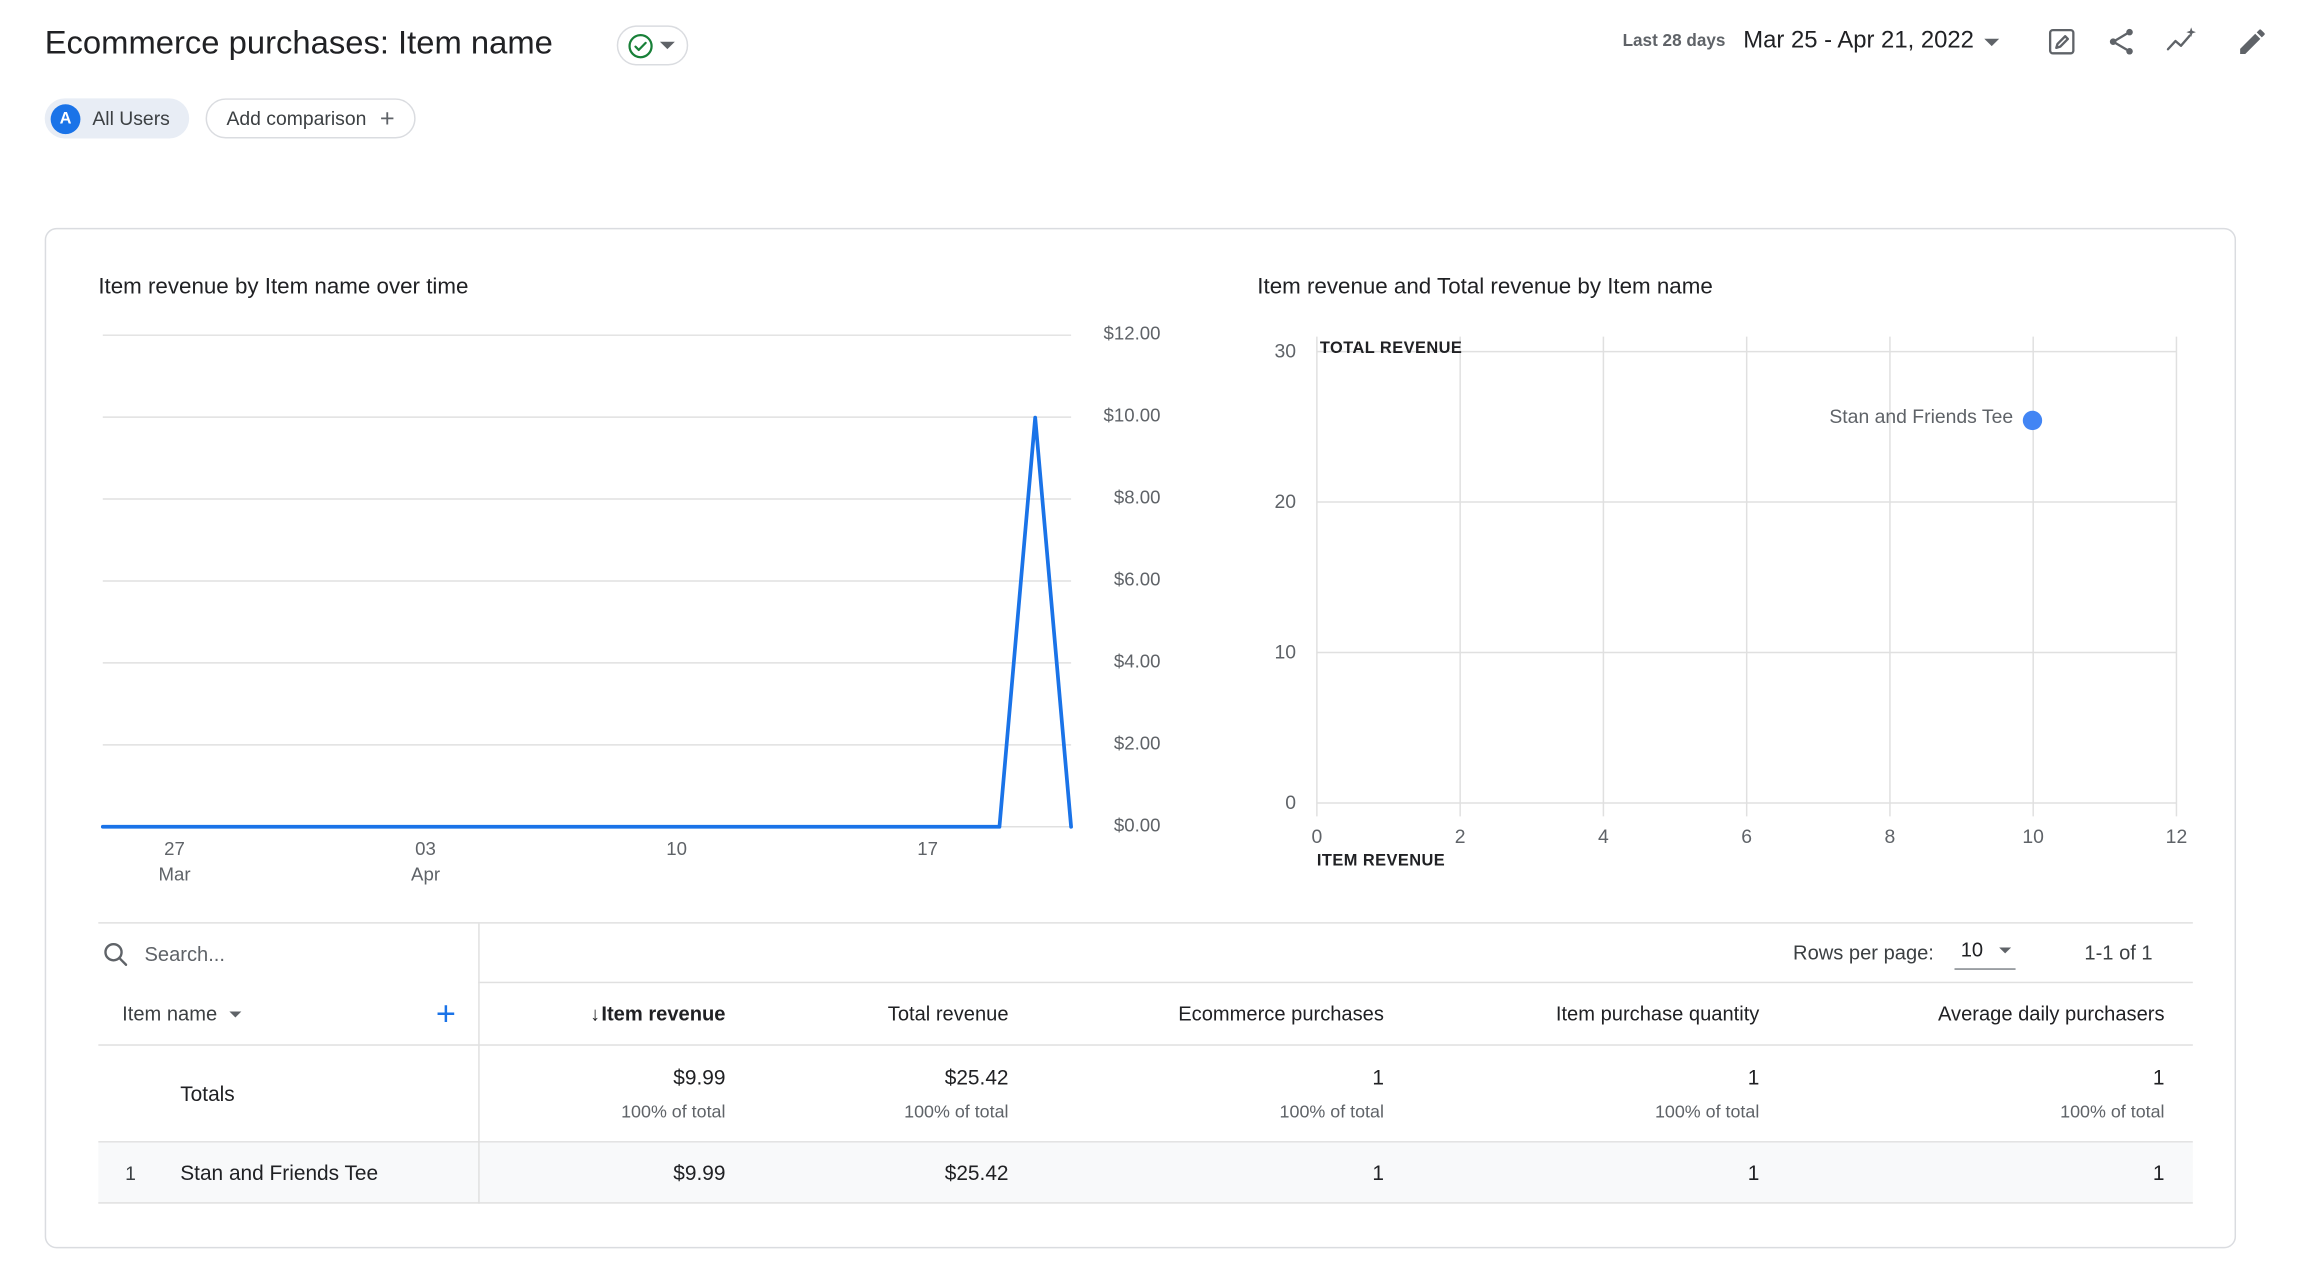 The height and width of the screenshot is (1275, 2318). What do you see at coordinates (65, 118) in the screenshot?
I see `segment-a-badge: A` at bounding box center [65, 118].